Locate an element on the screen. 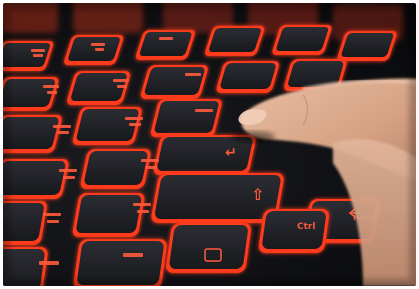  shift-label: ⇧ is located at coordinates (257, 194).